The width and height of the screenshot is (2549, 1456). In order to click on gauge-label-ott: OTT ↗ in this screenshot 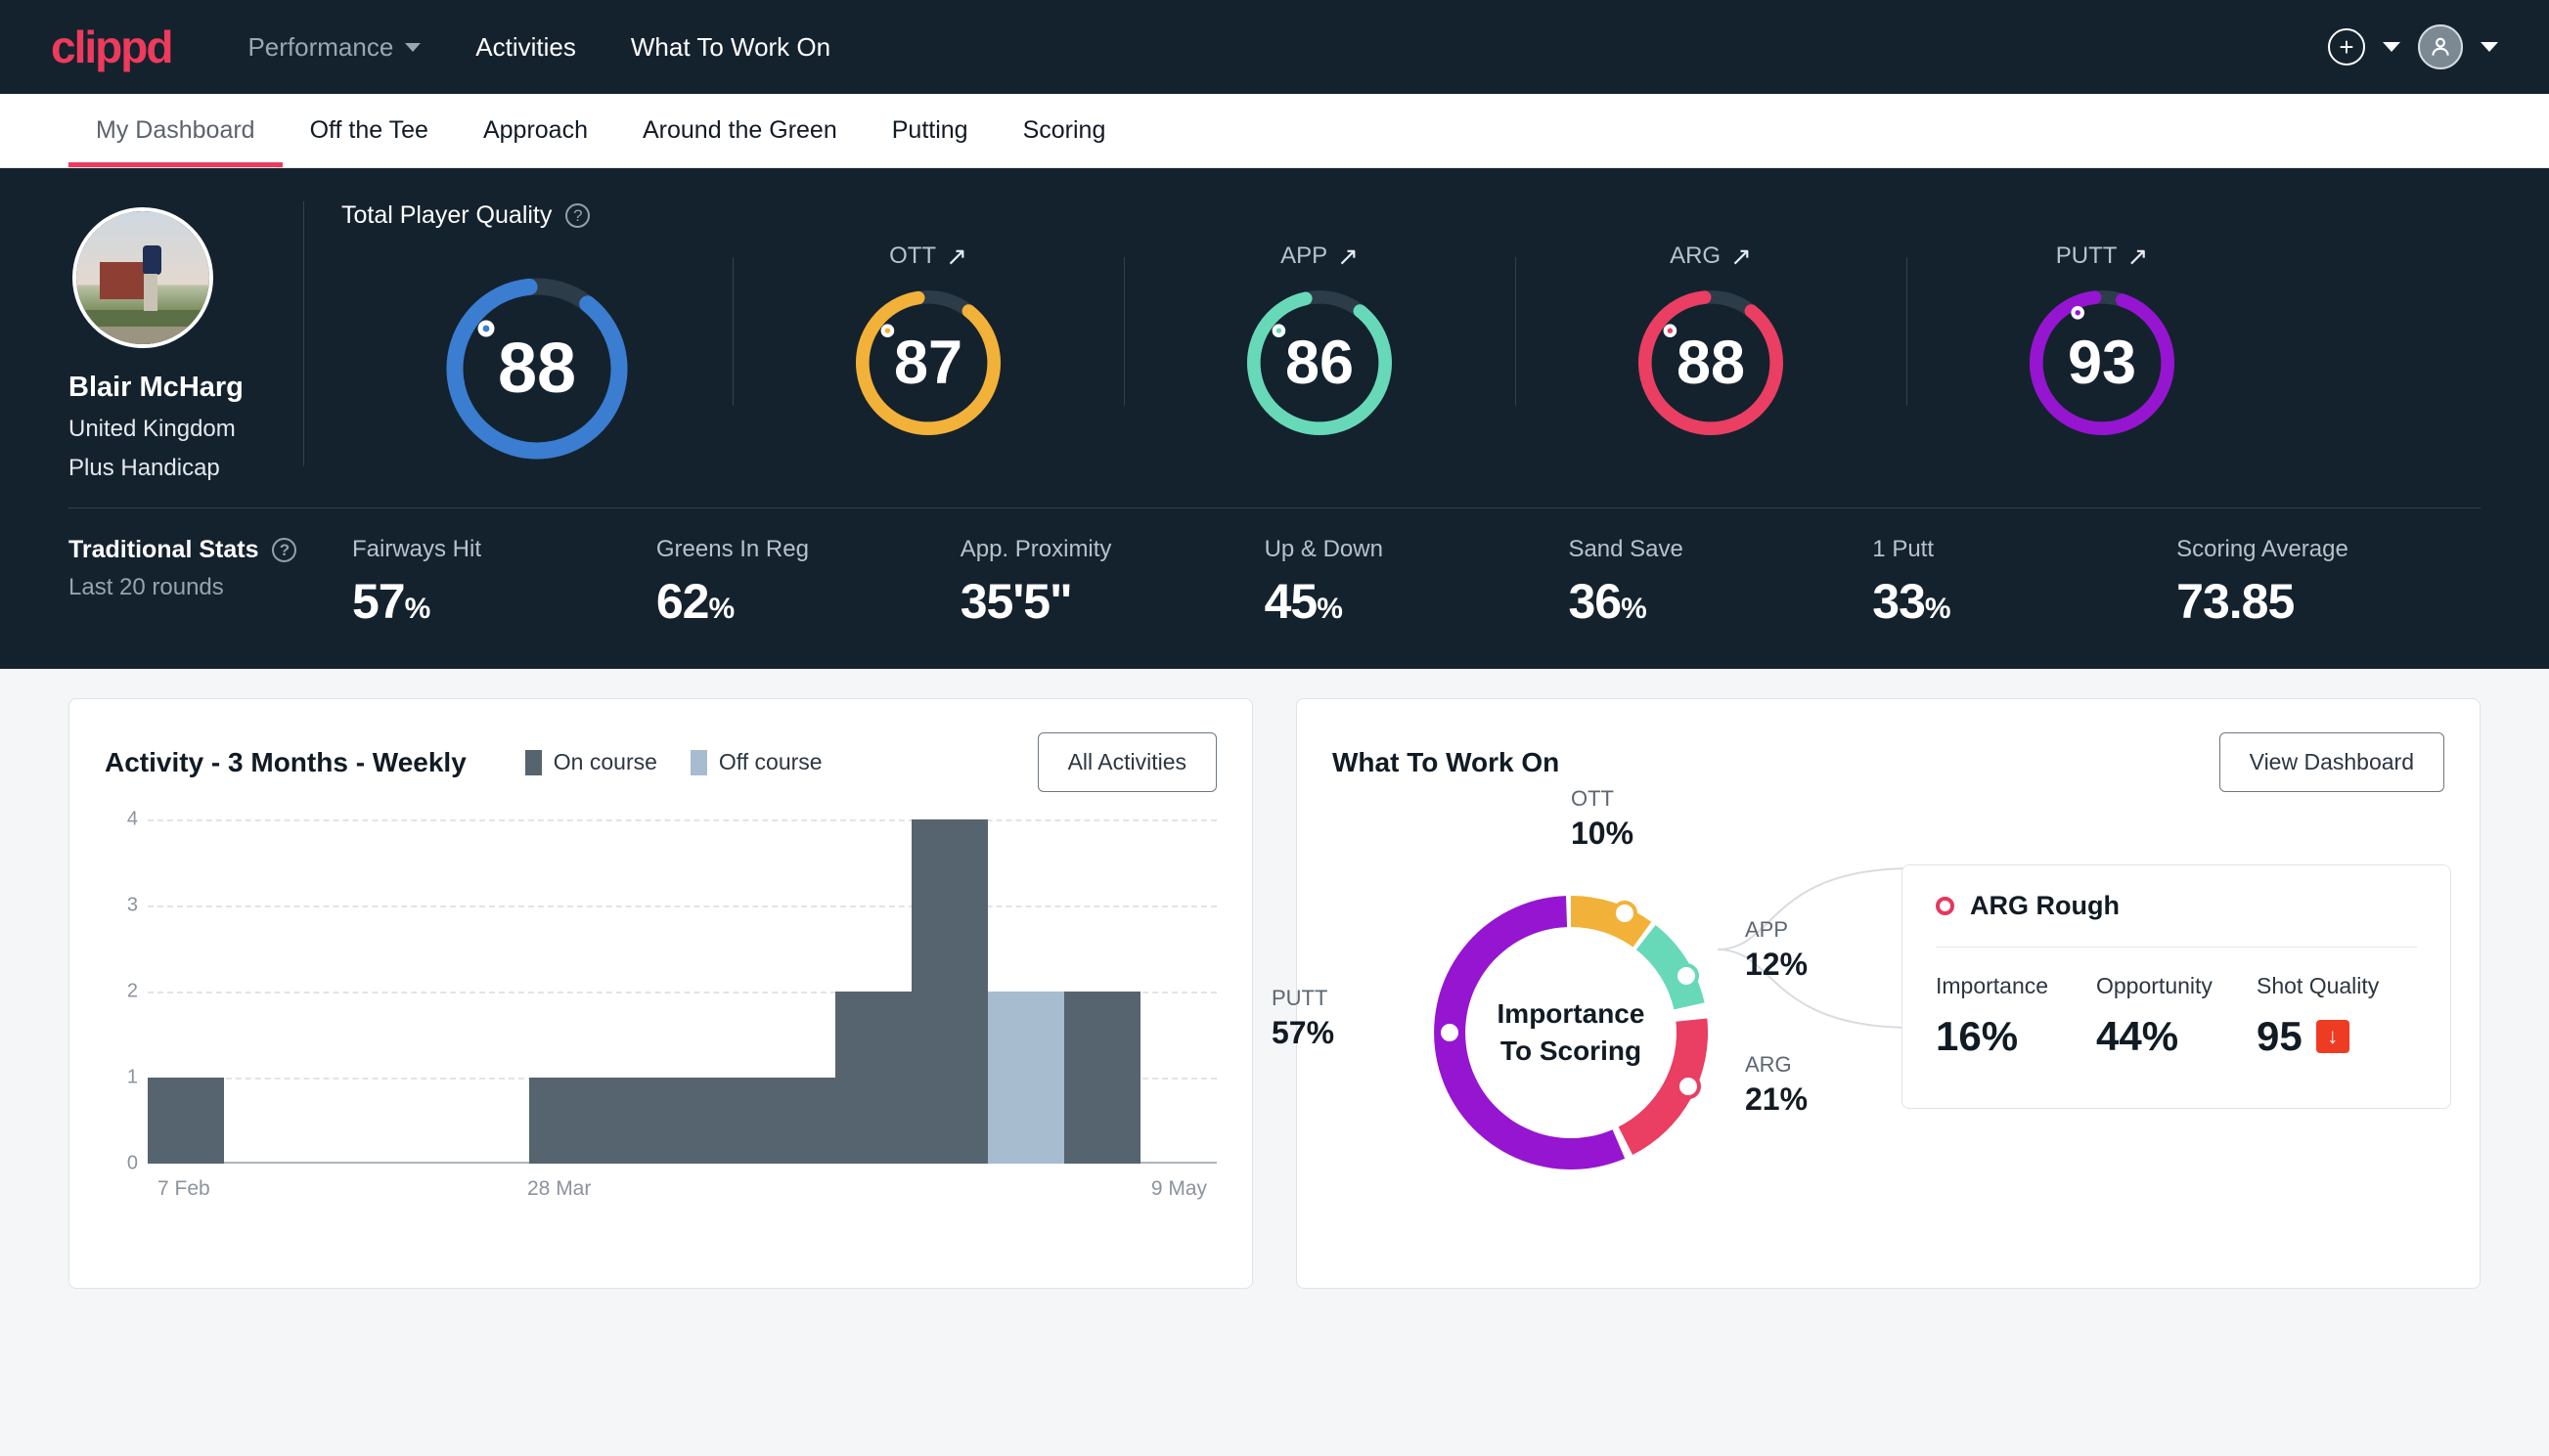, I will do `click(928, 256)`.